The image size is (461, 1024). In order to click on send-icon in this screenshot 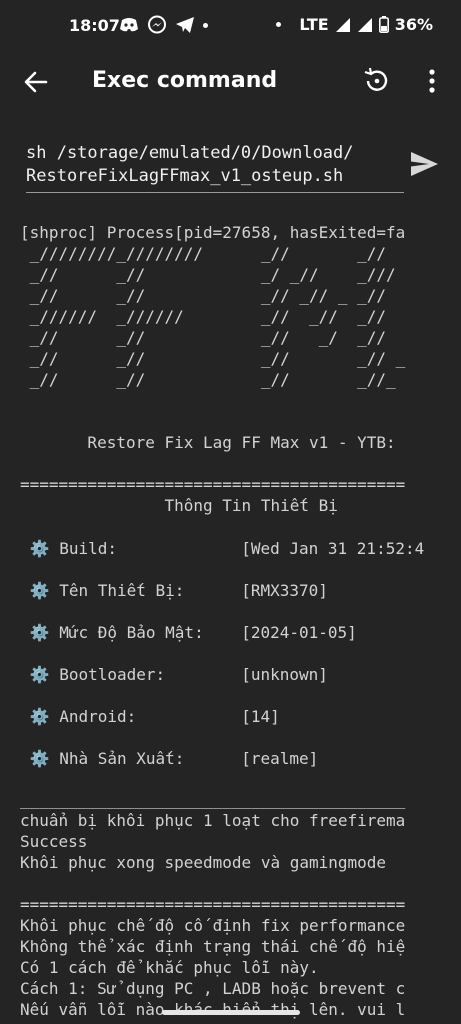, I will do `click(424, 164)`.